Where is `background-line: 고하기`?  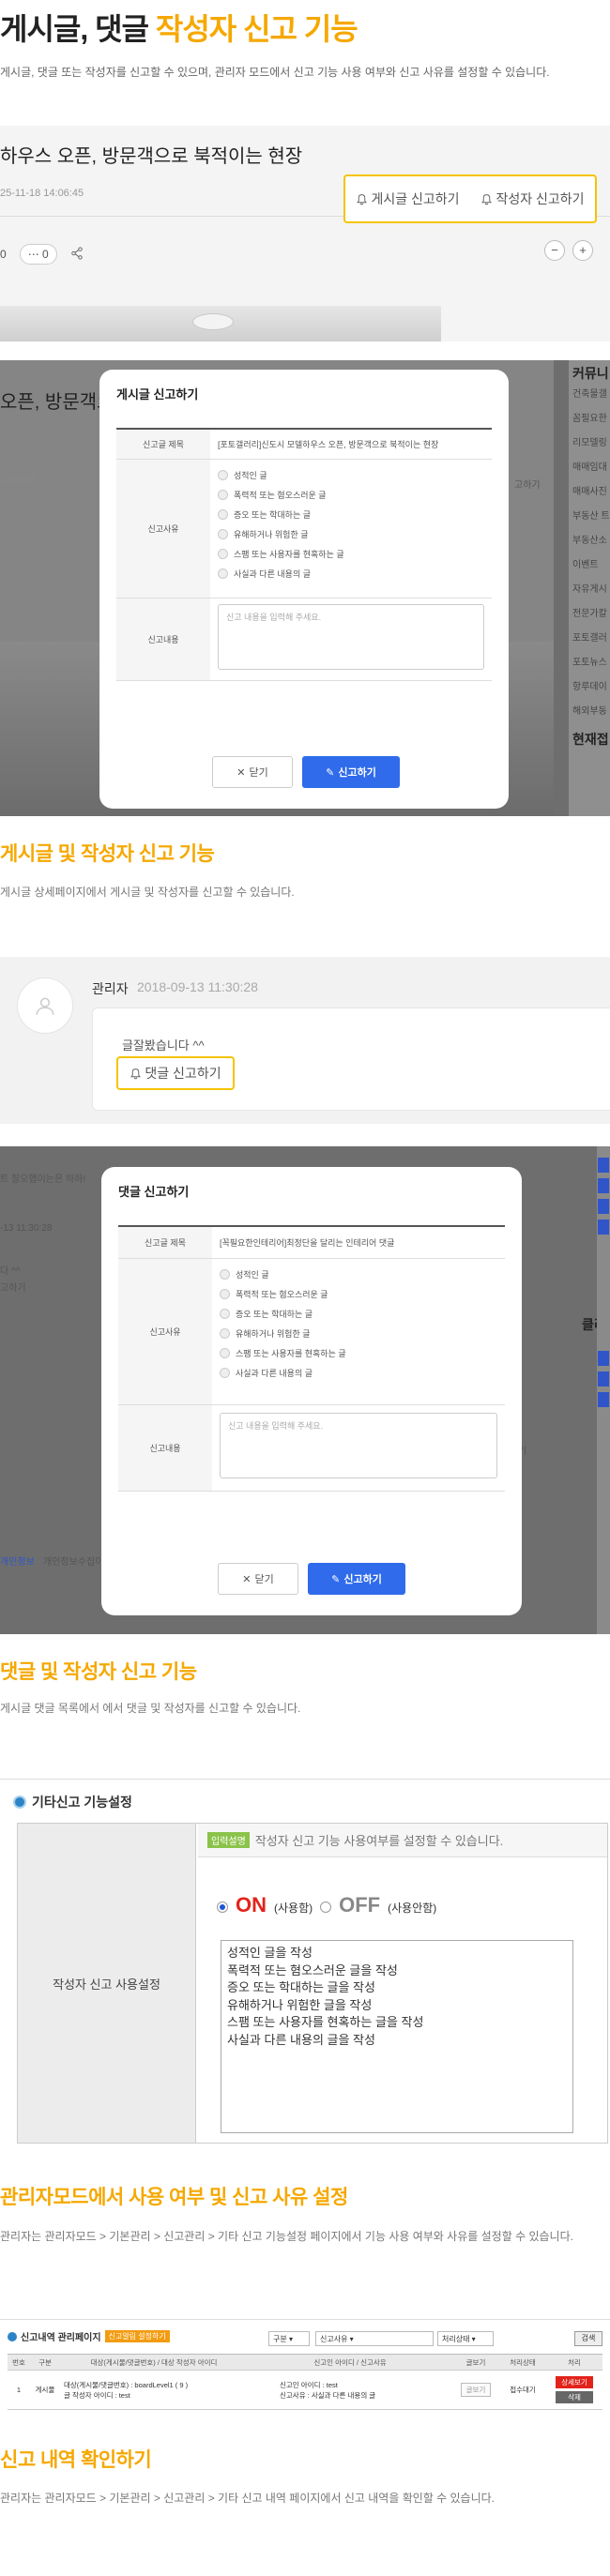
background-line: 고하기 is located at coordinates (13, 1288).